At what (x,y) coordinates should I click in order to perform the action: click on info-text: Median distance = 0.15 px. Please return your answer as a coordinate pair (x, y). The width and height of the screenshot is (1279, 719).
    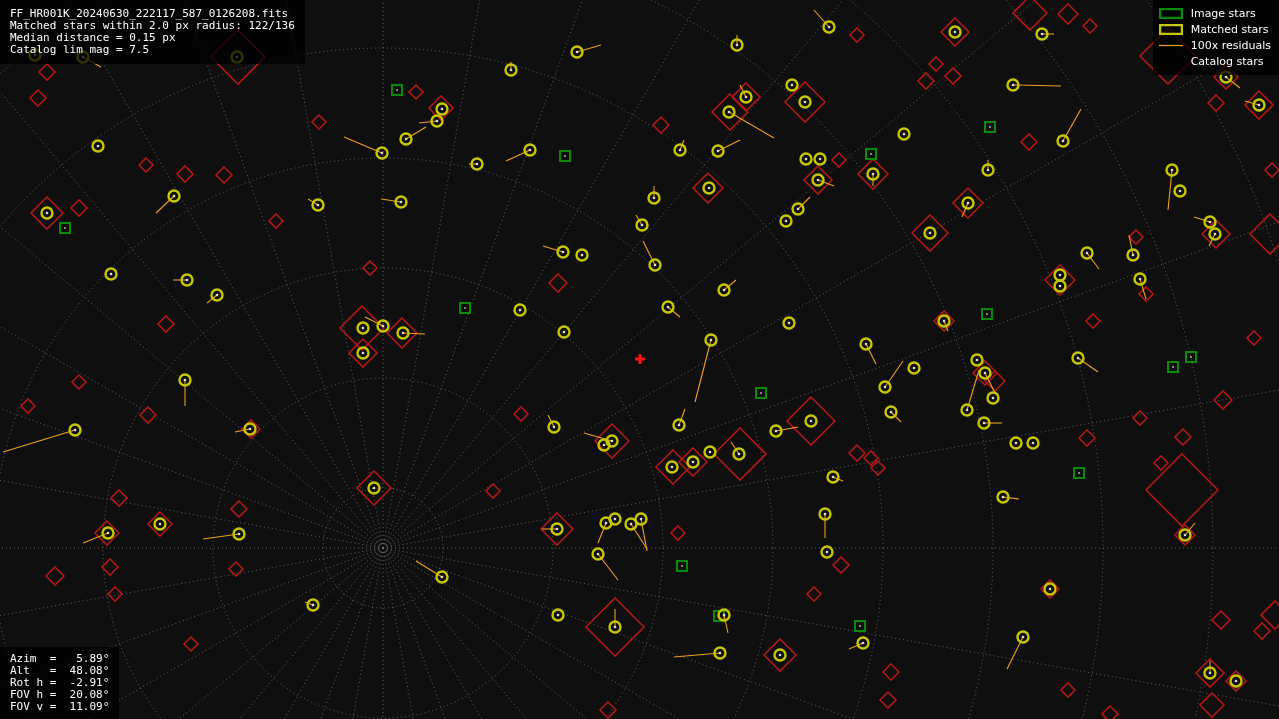
    Looking at the image, I should click on (93, 38).